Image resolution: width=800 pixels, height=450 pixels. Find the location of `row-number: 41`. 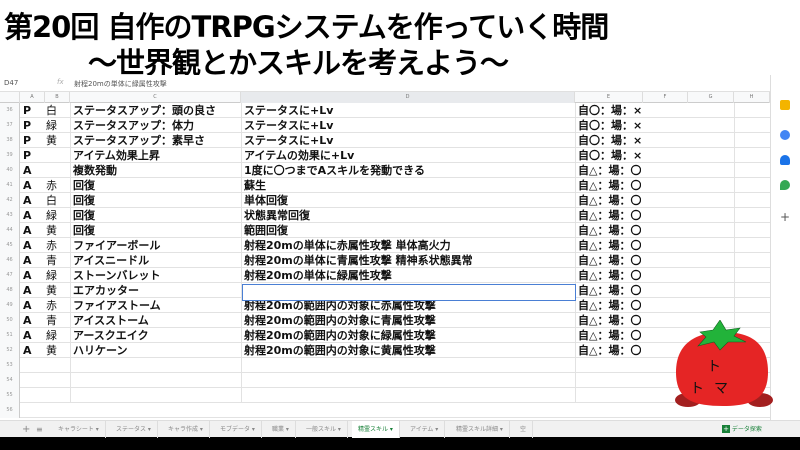

row-number: 41 is located at coordinates (10, 185).